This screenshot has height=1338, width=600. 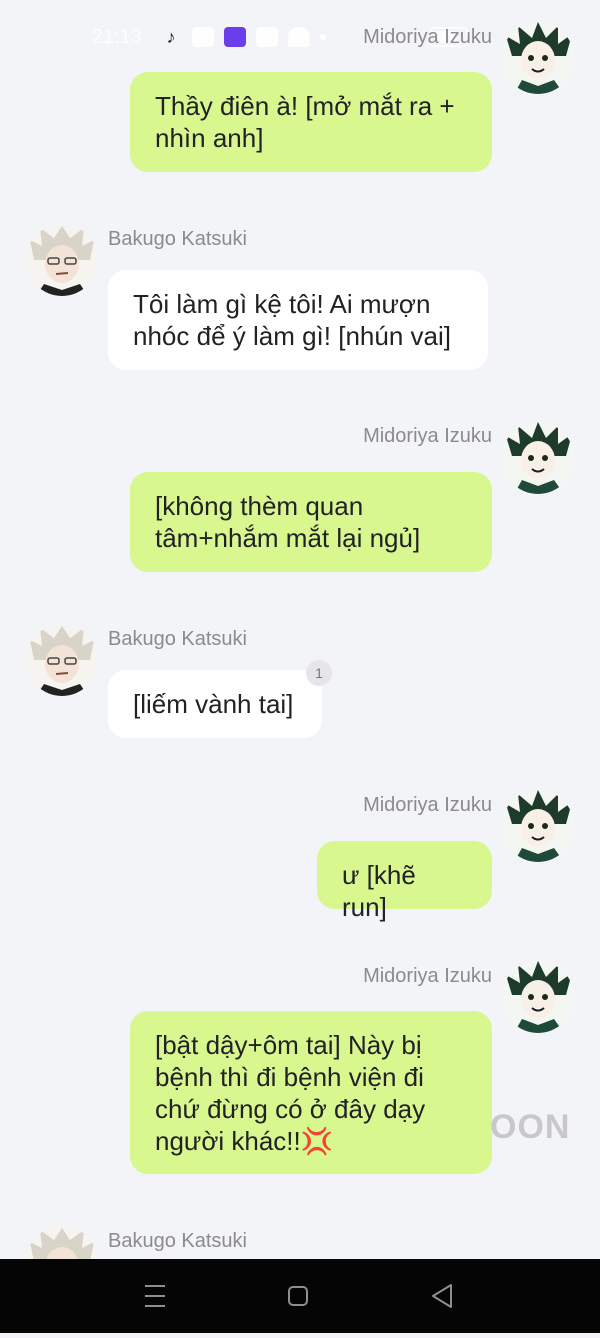 What do you see at coordinates (203, 37) in the screenshot?
I see `youtube-icon` at bounding box center [203, 37].